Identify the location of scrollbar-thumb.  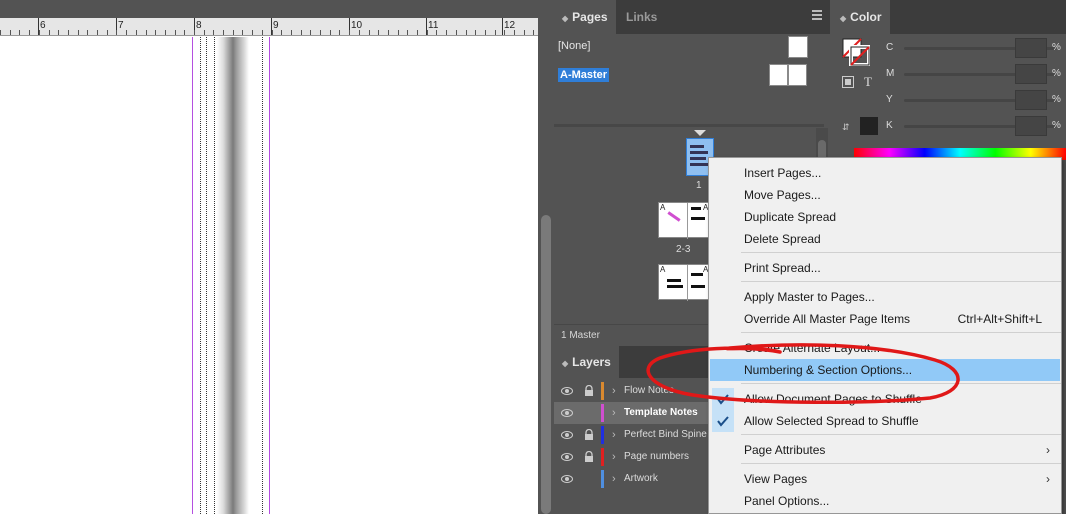
(546, 364).